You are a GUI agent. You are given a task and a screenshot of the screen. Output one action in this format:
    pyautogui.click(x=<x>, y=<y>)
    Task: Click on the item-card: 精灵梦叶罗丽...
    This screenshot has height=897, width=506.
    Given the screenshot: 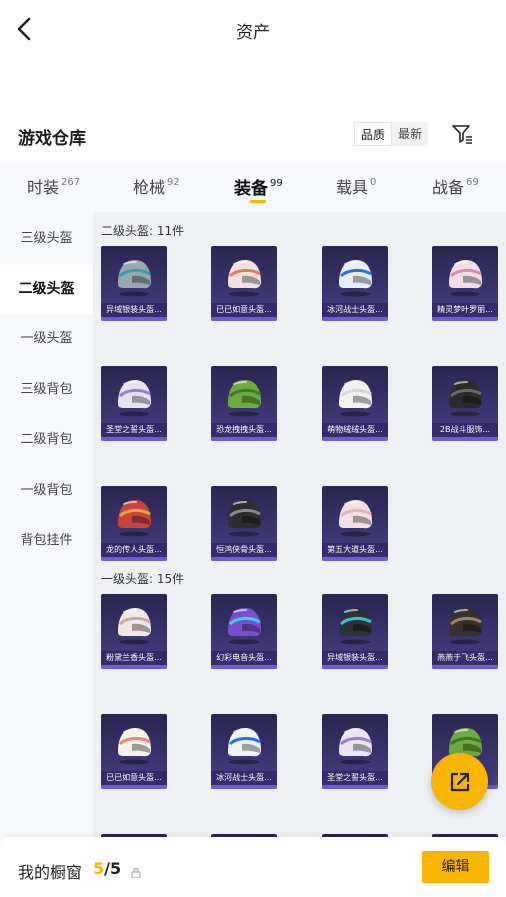 What is the action you would take?
    pyautogui.click(x=465, y=283)
    